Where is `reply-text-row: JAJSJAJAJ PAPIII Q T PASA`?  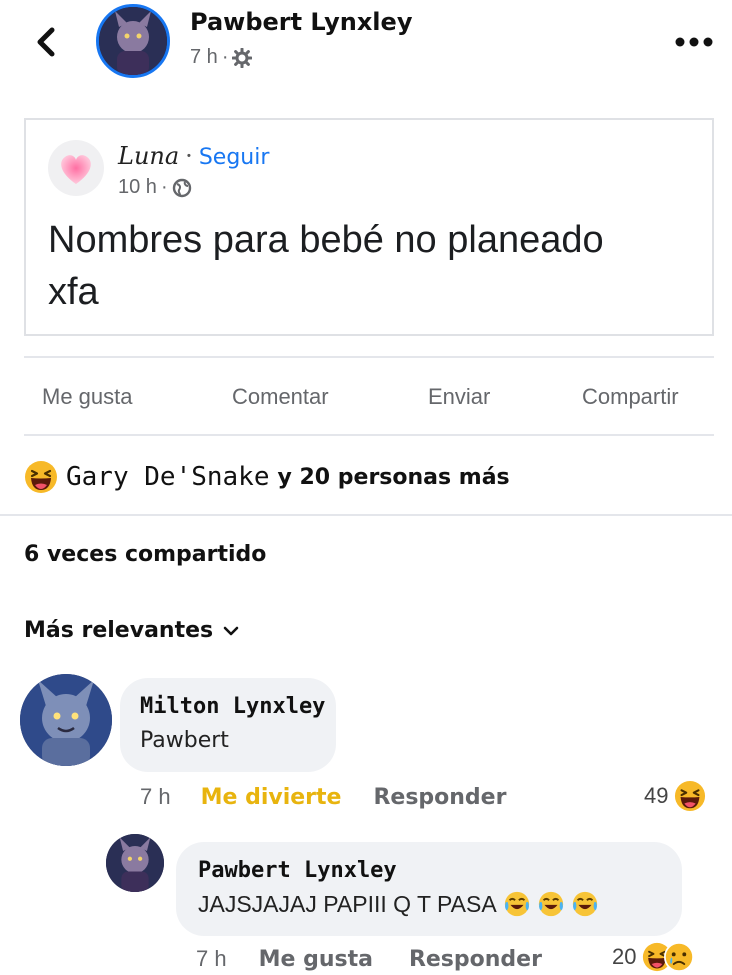 reply-text-row: JAJSJAJAJ PAPIII Q T PASA is located at coordinates (398, 904).